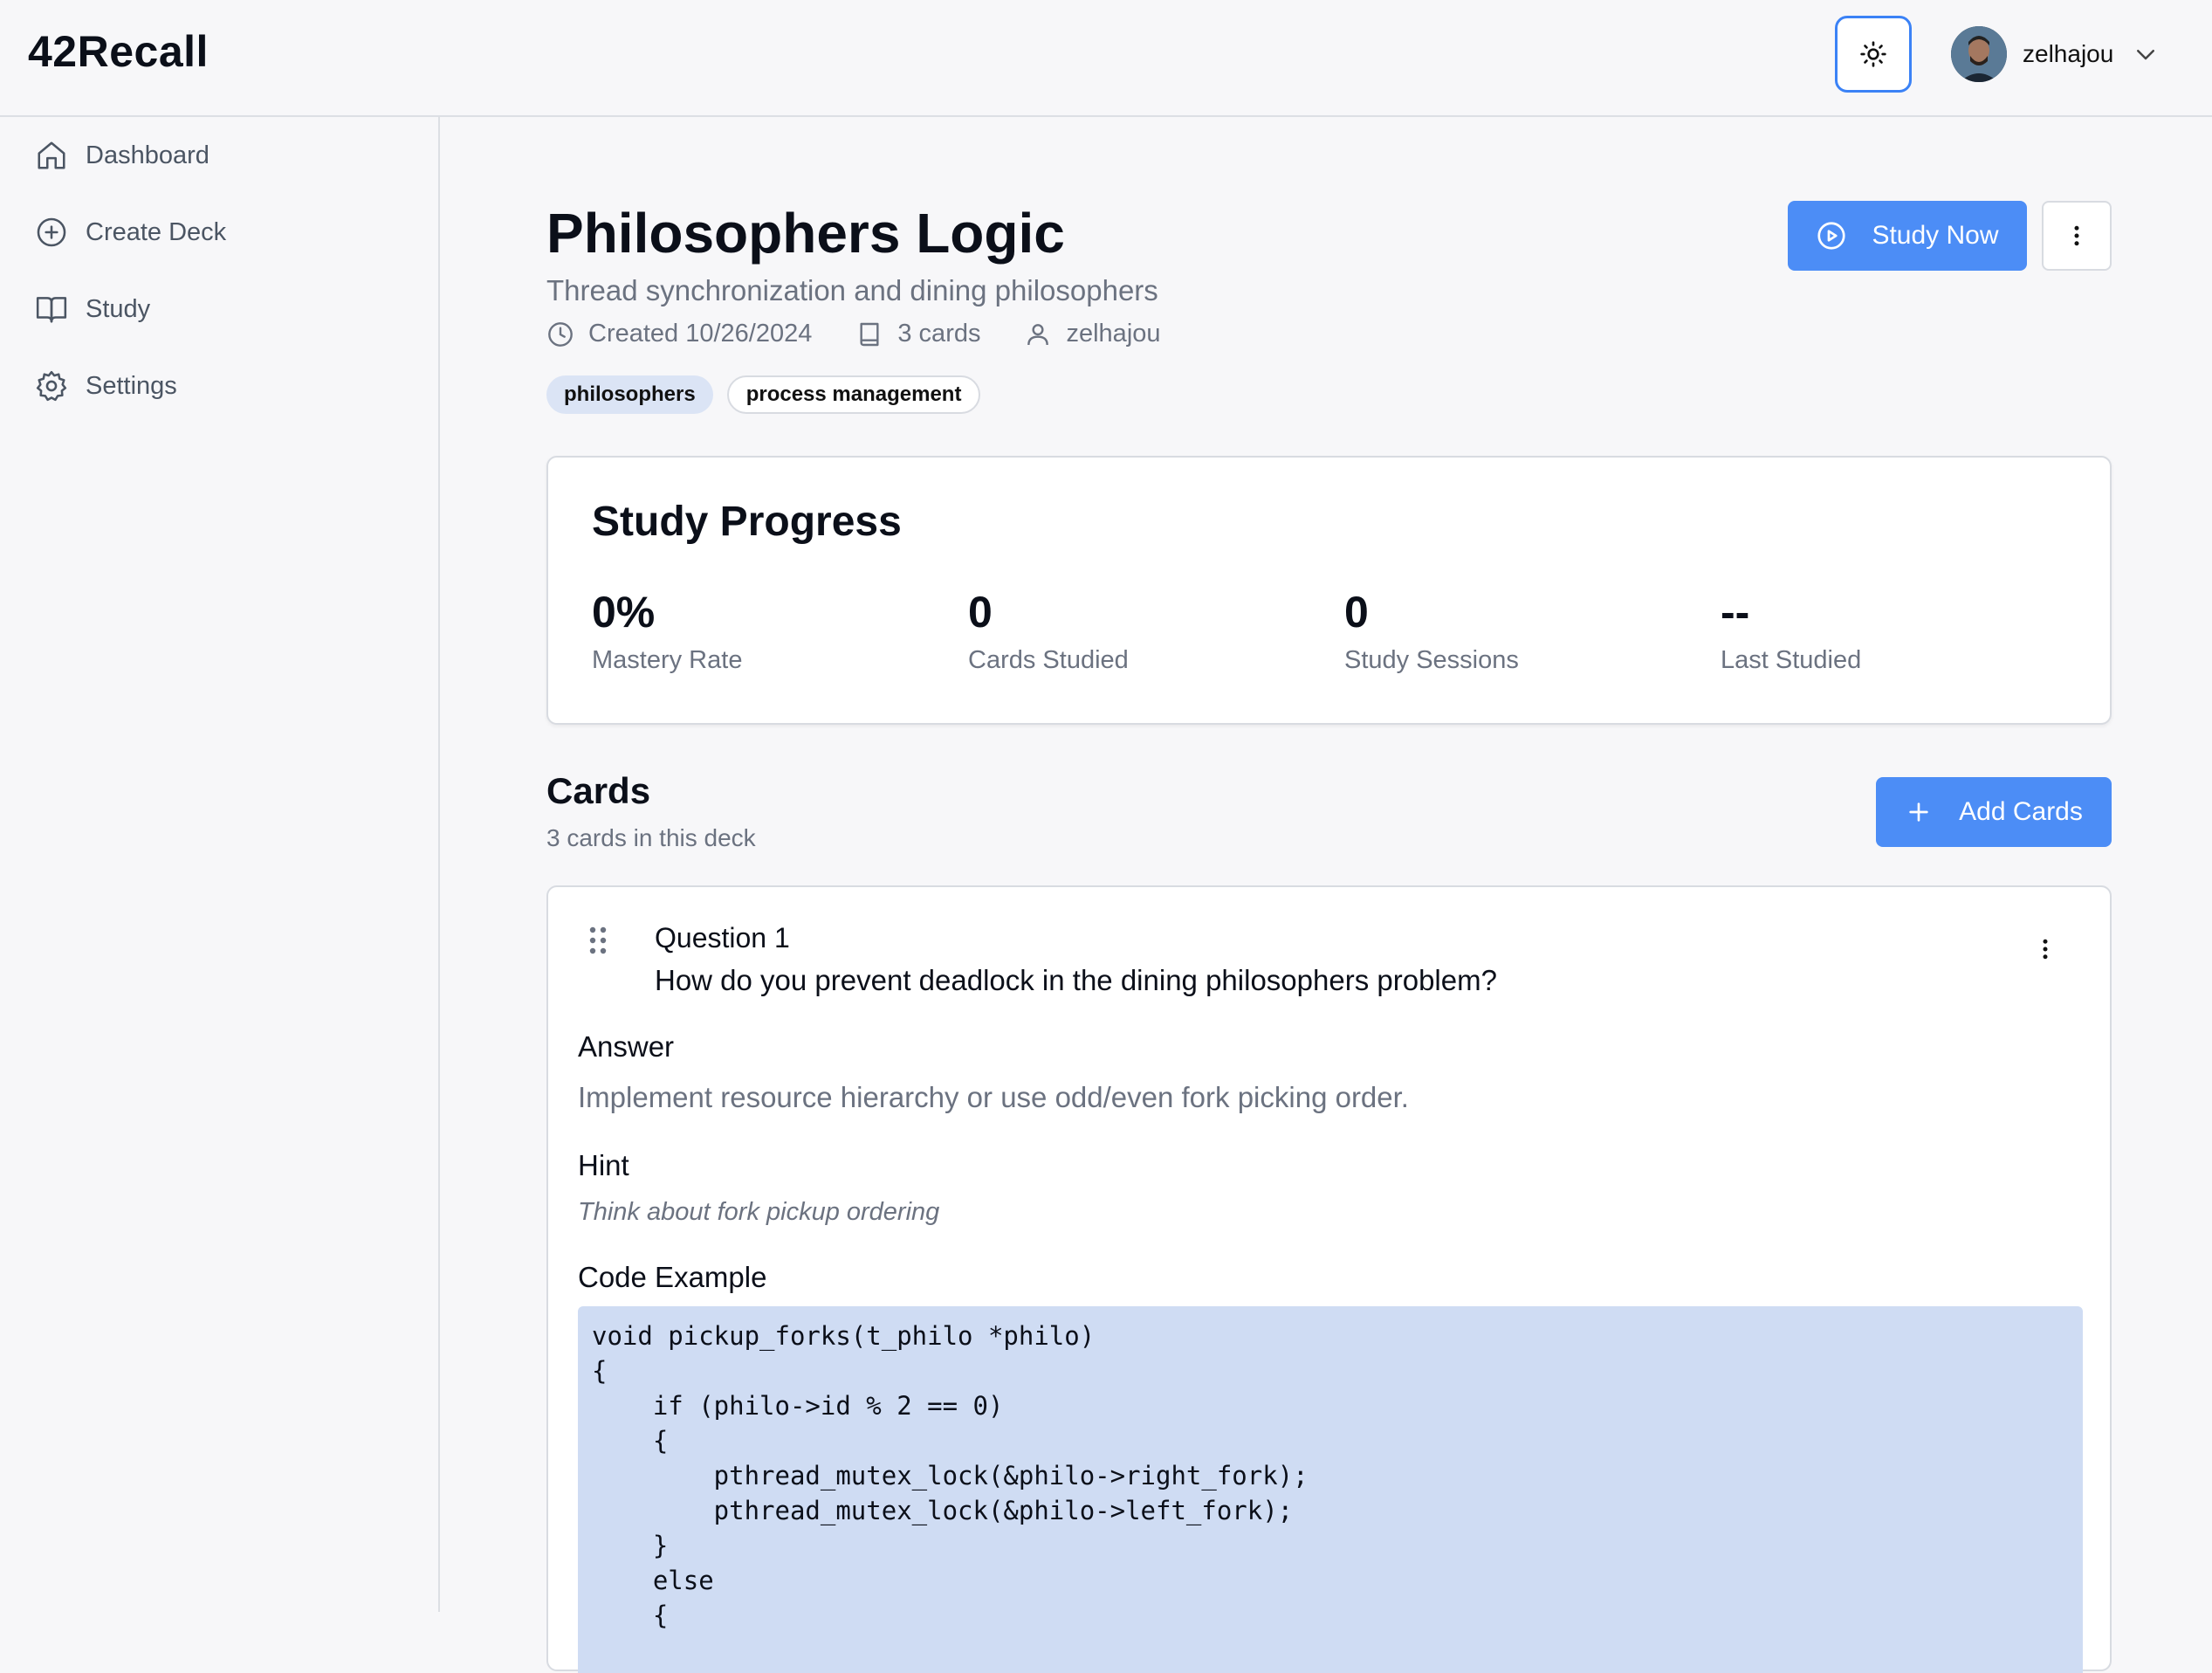  I want to click on stat-label: Mastery Rate, so click(667, 660).